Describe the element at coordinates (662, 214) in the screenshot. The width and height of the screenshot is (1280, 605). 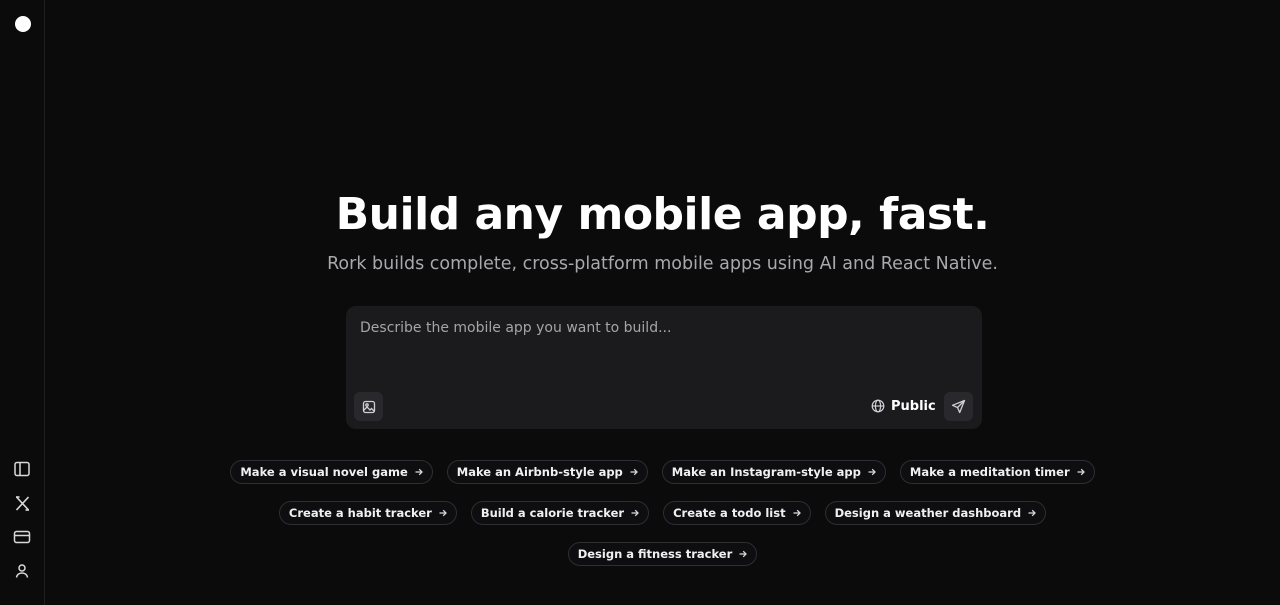
I see `hero-title: Build any mobile app, fast.` at that location.